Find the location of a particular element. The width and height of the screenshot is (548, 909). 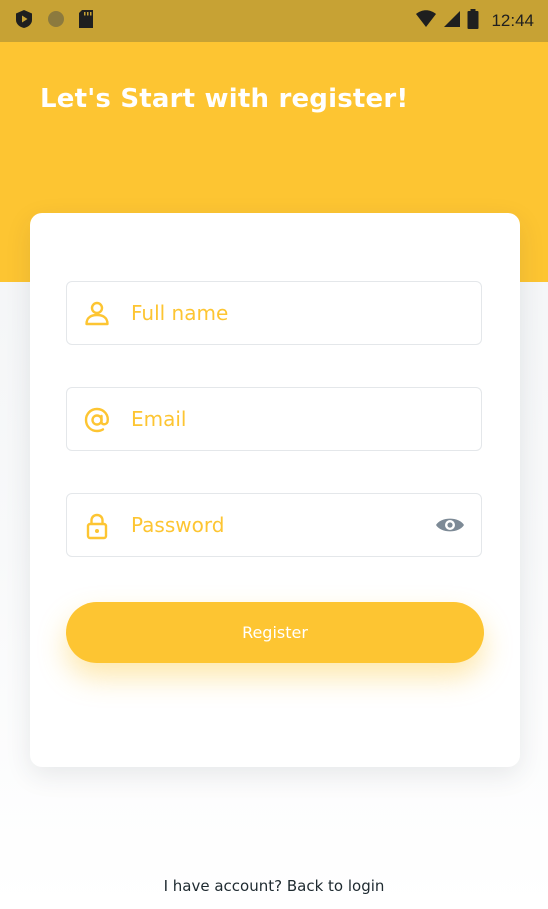

email-field is located at coordinates (274, 419).